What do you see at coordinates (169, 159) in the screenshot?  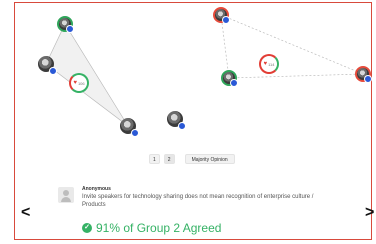 I see `page-2-button: 2` at bounding box center [169, 159].